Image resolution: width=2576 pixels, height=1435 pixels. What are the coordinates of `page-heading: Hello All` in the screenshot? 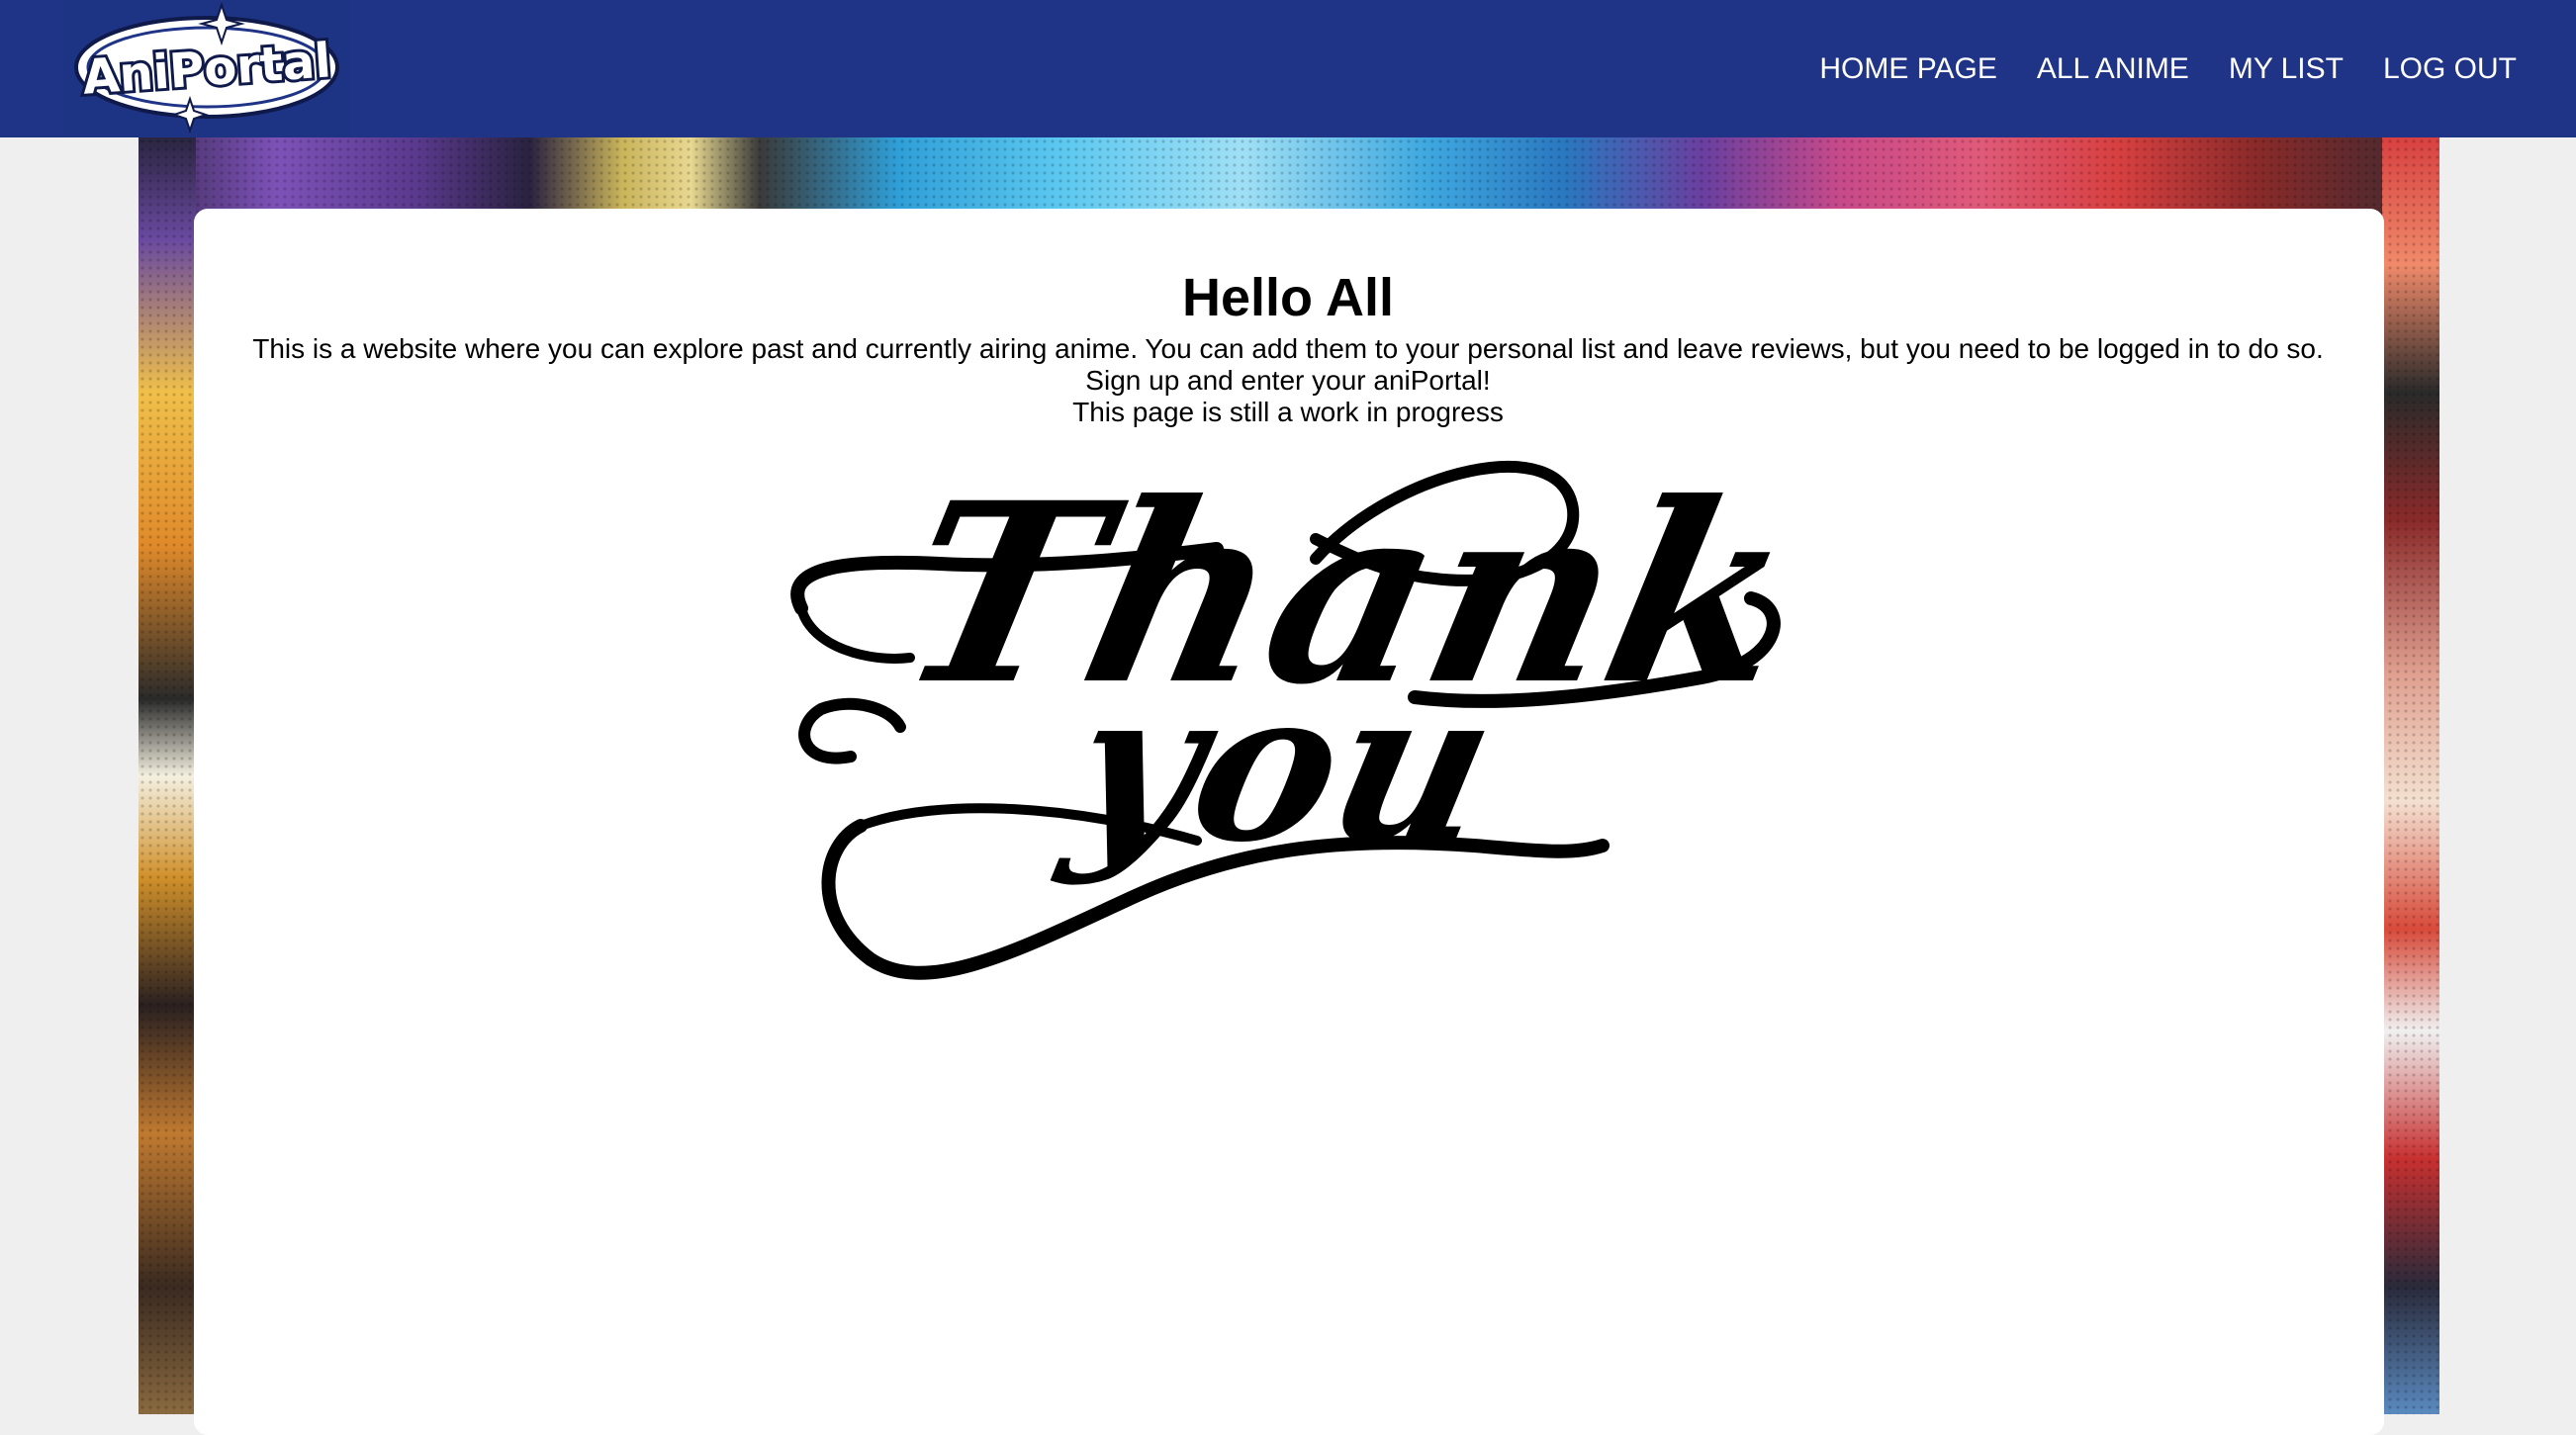 It's located at (1288, 297).